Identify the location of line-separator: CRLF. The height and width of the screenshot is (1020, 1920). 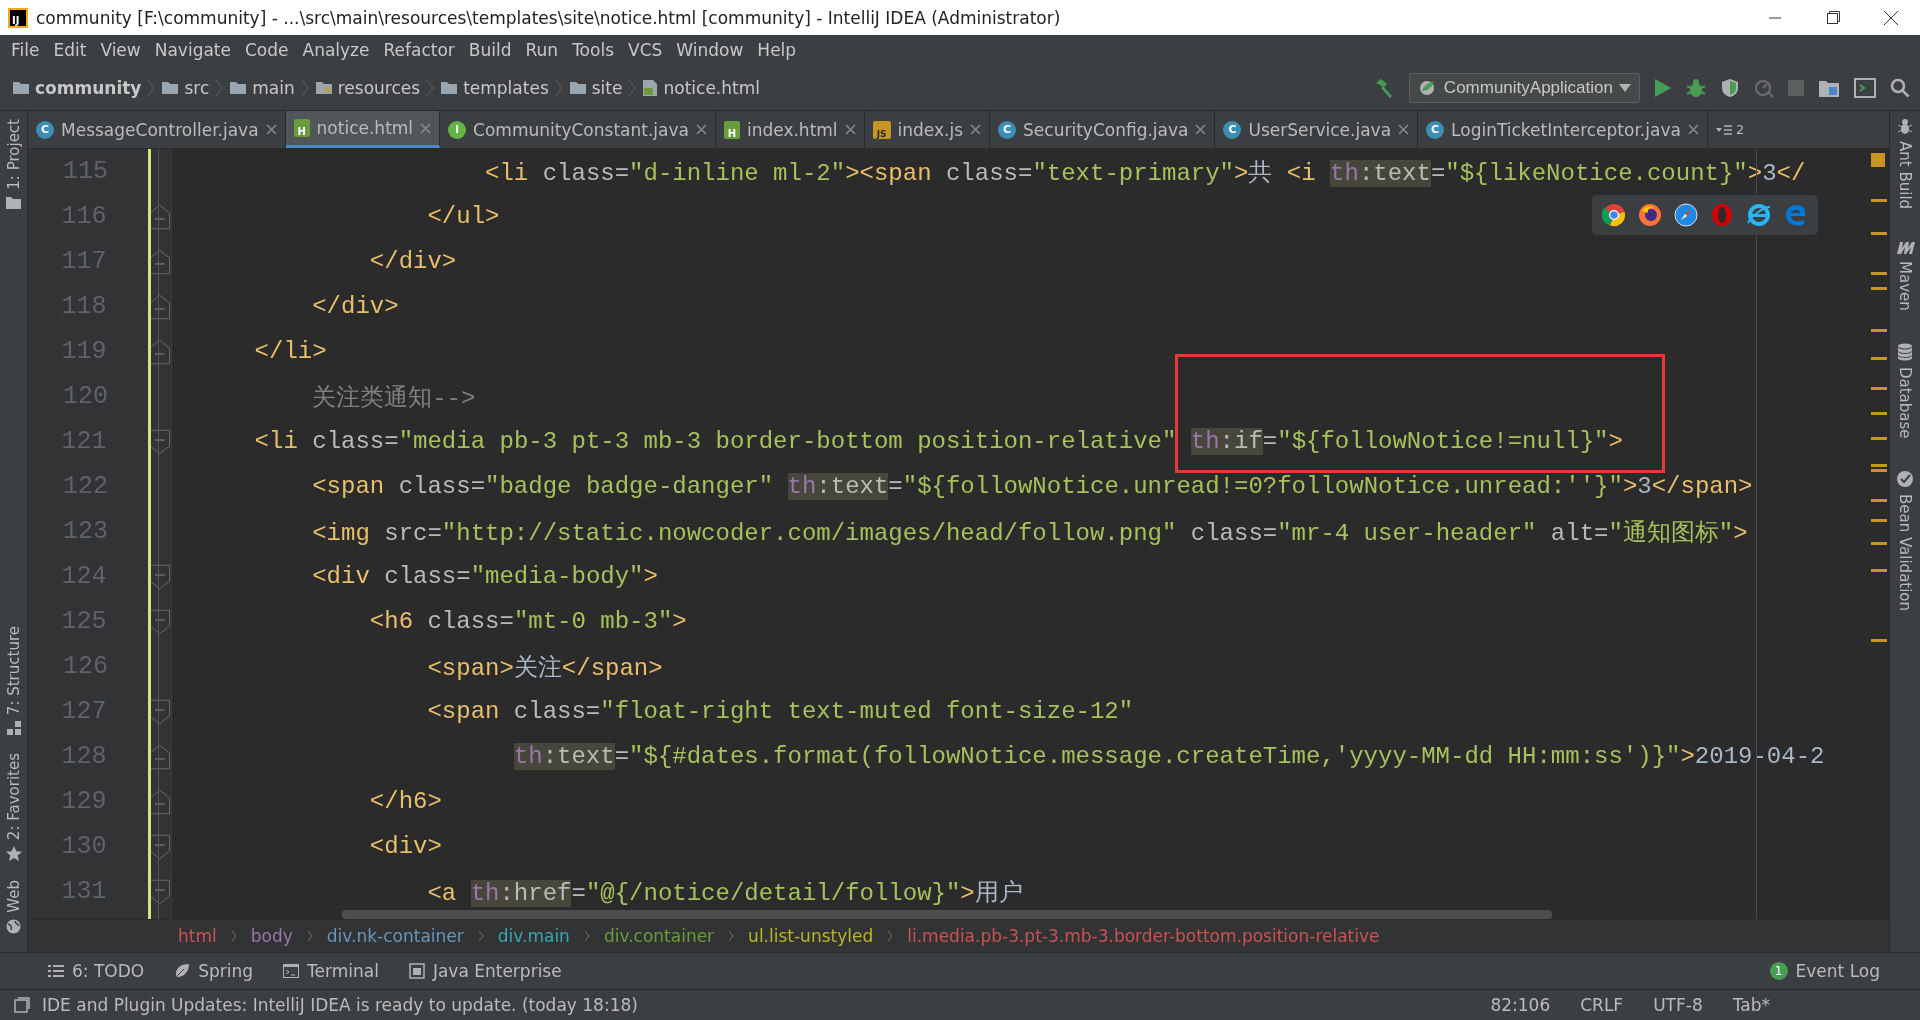
(1602, 1005).